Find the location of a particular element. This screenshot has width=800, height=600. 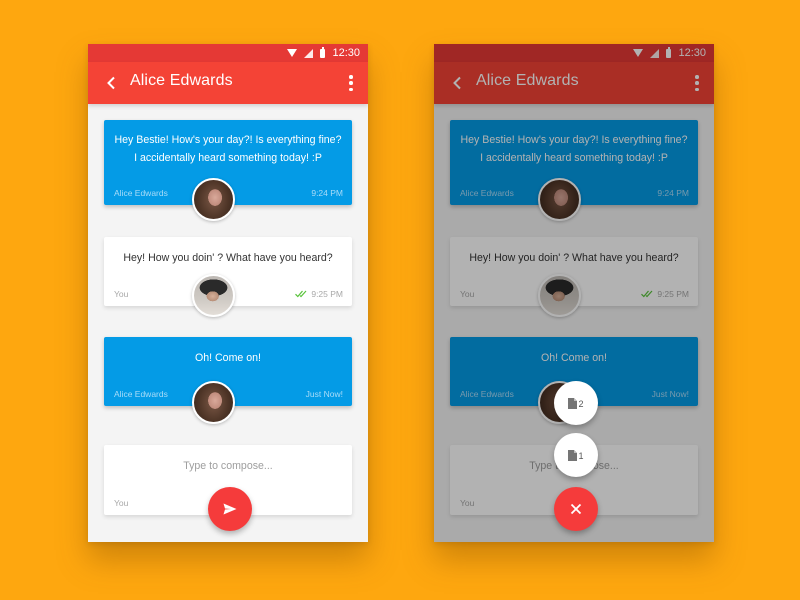

signal-icon is located at coordinates (309, 53).